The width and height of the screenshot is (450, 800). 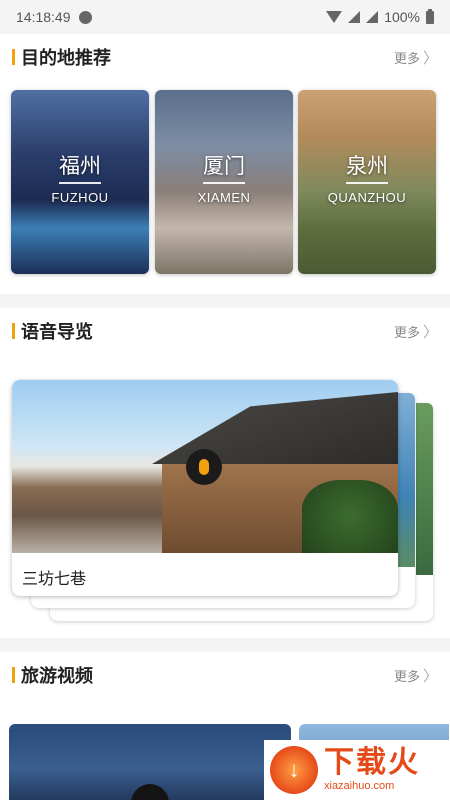 I want to click on destination-card-xiamen: 厦门 XIAMEN, so click(x=224, y=182).